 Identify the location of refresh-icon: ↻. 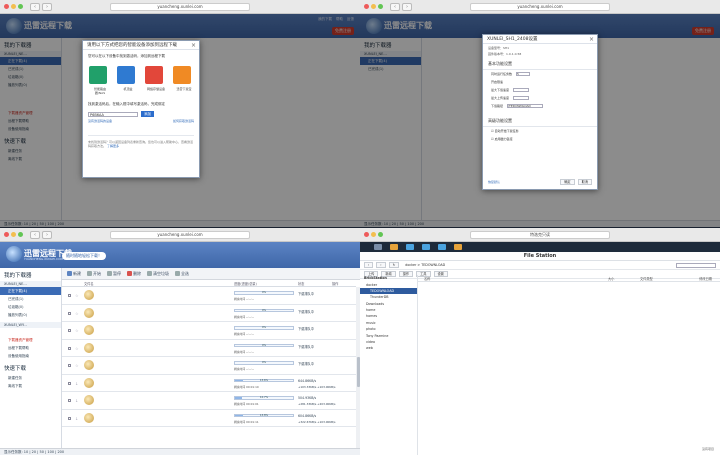
(394, 265).